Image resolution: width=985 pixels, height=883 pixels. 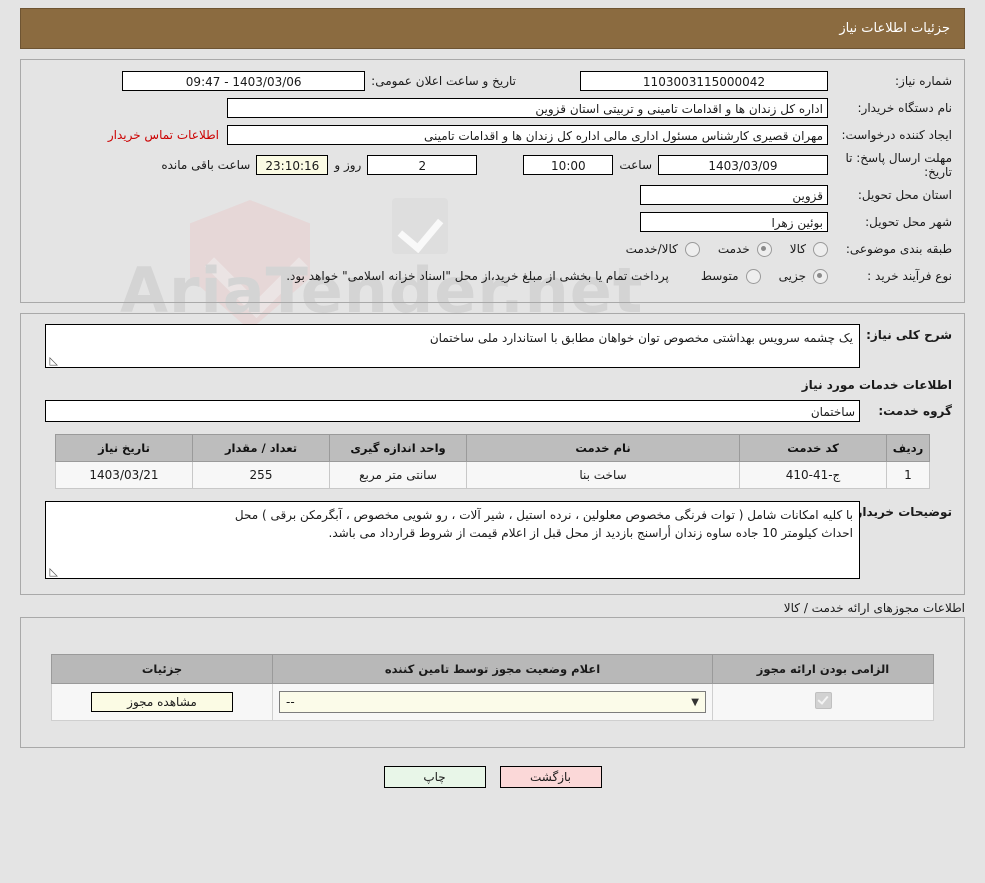 What do you see at coordinates (923, 81) in the screenshot?
I see `need-number-label: شماره نیاز:` at bounding box center [923, 81].